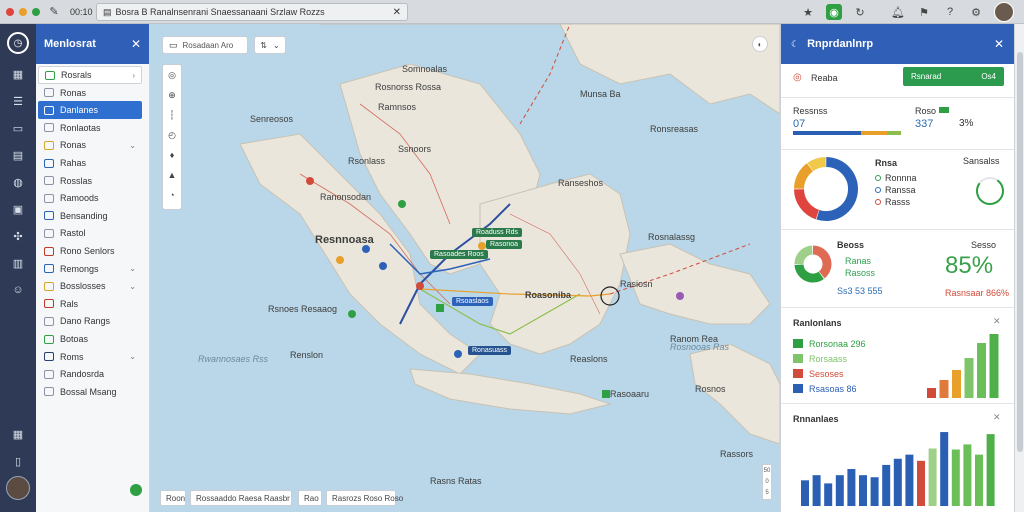 The height and width of the screenshot is (512, 1024). Describe the element at coordinates (809, 273) in the screenshot. I see `pie-slice` at that location.